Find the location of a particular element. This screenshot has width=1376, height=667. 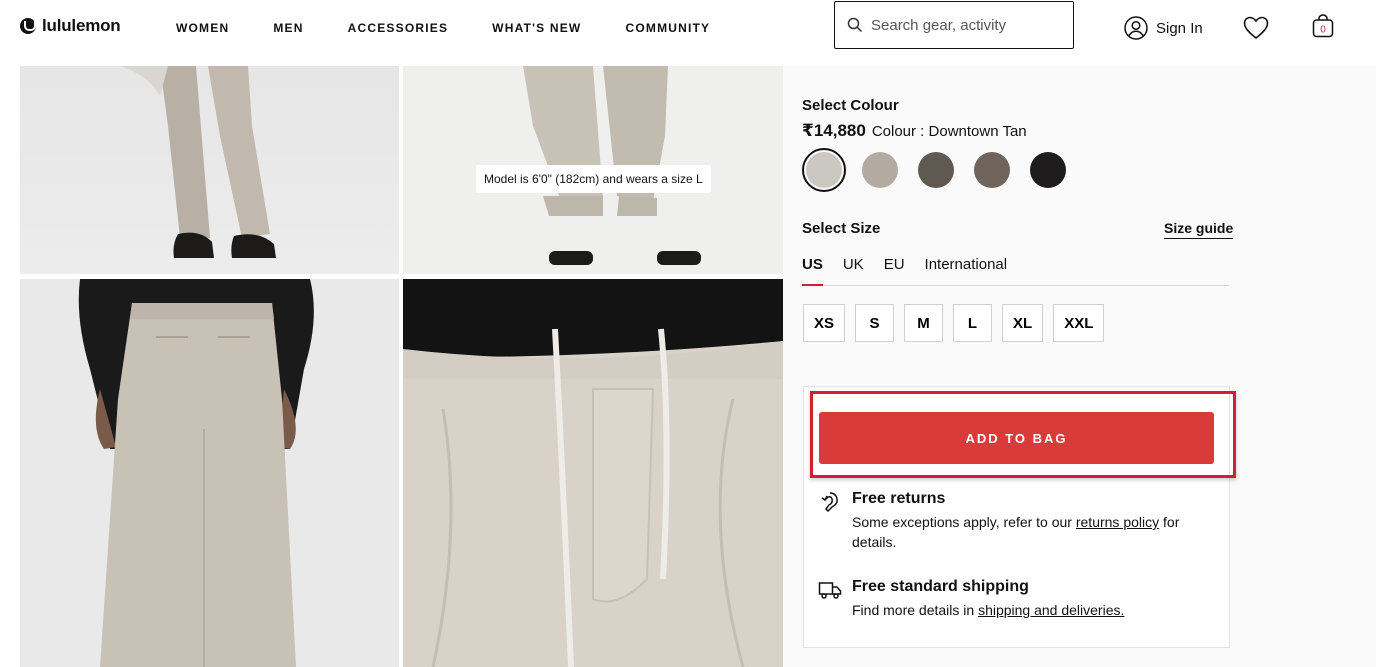

size-options: XS S M L XL XXL is located at coordinates (954, 323).